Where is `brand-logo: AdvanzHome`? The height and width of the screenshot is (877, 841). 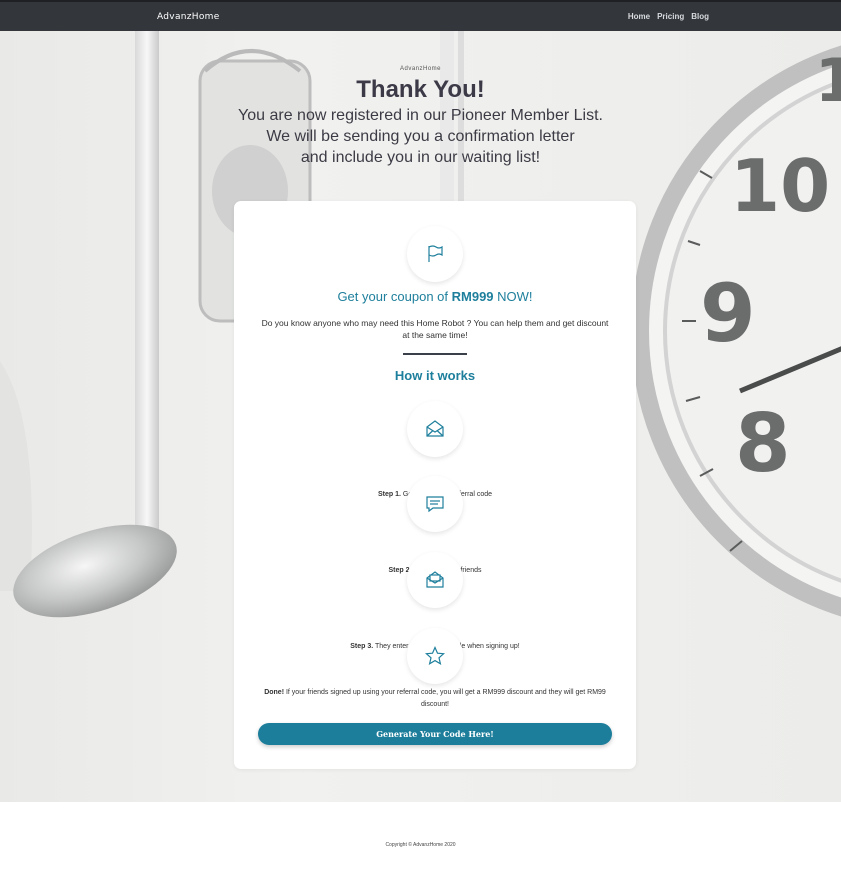 brand-logo: AdvanzHome is located at coordinates (188, 17).